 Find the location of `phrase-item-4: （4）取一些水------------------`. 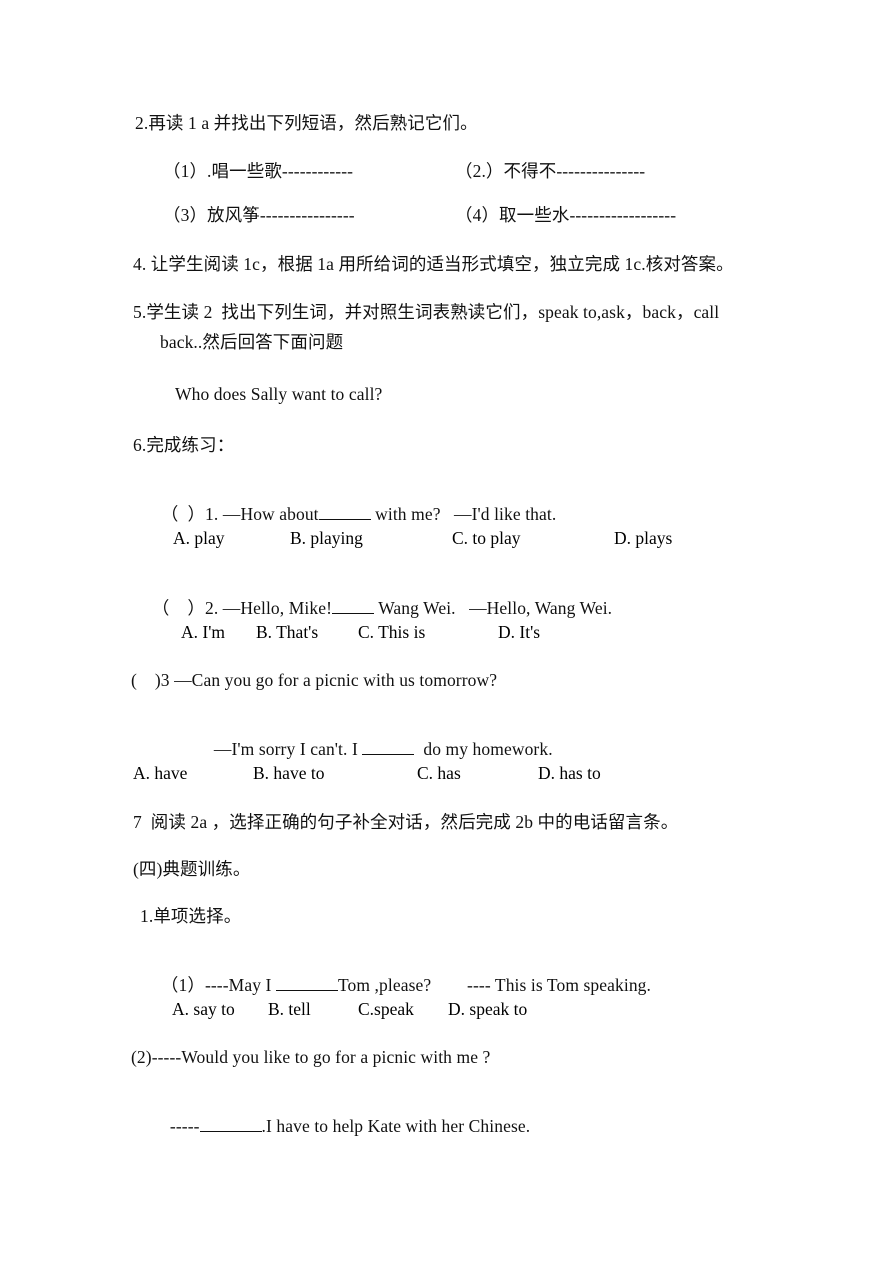

phrase-item-4: （4）取一些水------------------ is located at coordinates (566, 215).